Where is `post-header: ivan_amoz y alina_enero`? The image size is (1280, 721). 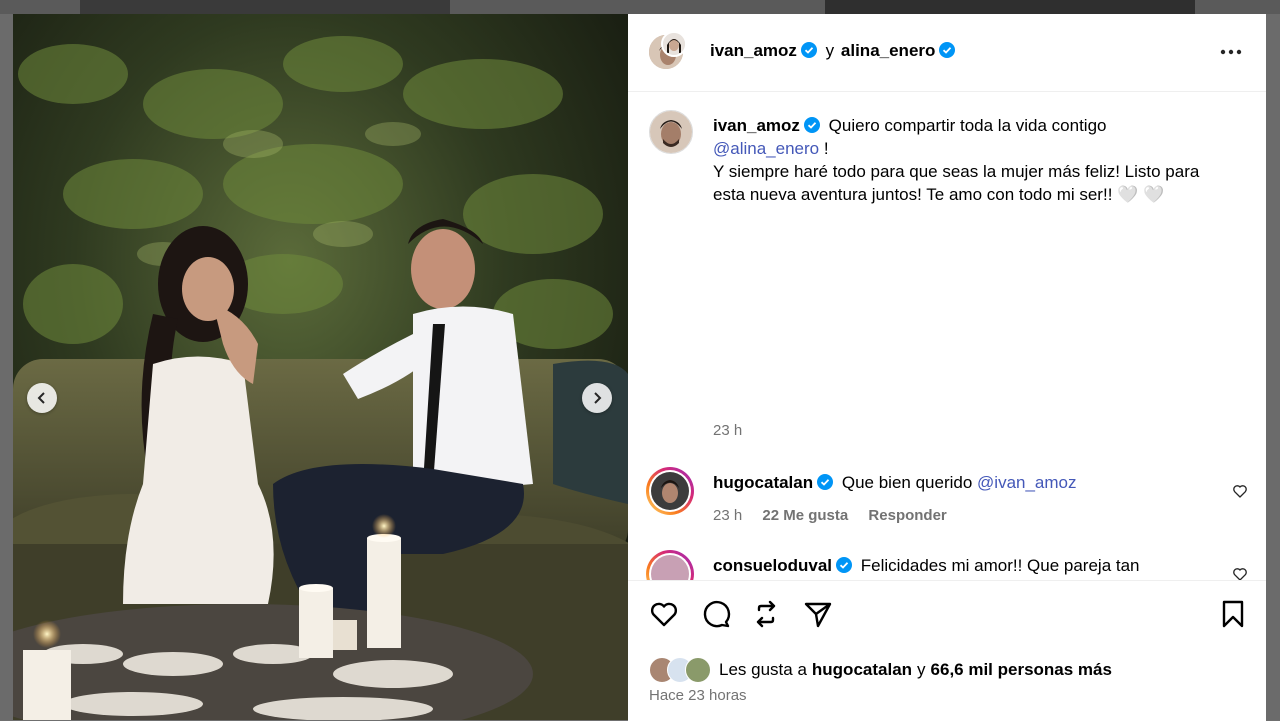
post-header: ivan_amoz y alina_enero is located at coordinates (947, 53).